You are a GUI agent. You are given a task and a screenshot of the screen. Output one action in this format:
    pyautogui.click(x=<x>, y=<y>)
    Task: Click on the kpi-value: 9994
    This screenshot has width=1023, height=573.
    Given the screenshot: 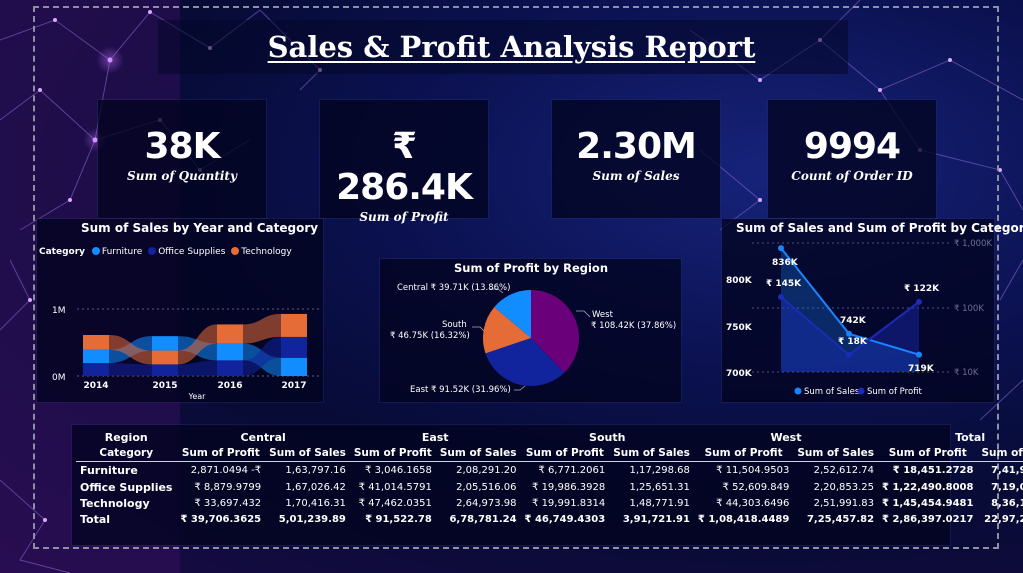 What is the action you would take?
    pyautogui.click(x=852, y=146)
    